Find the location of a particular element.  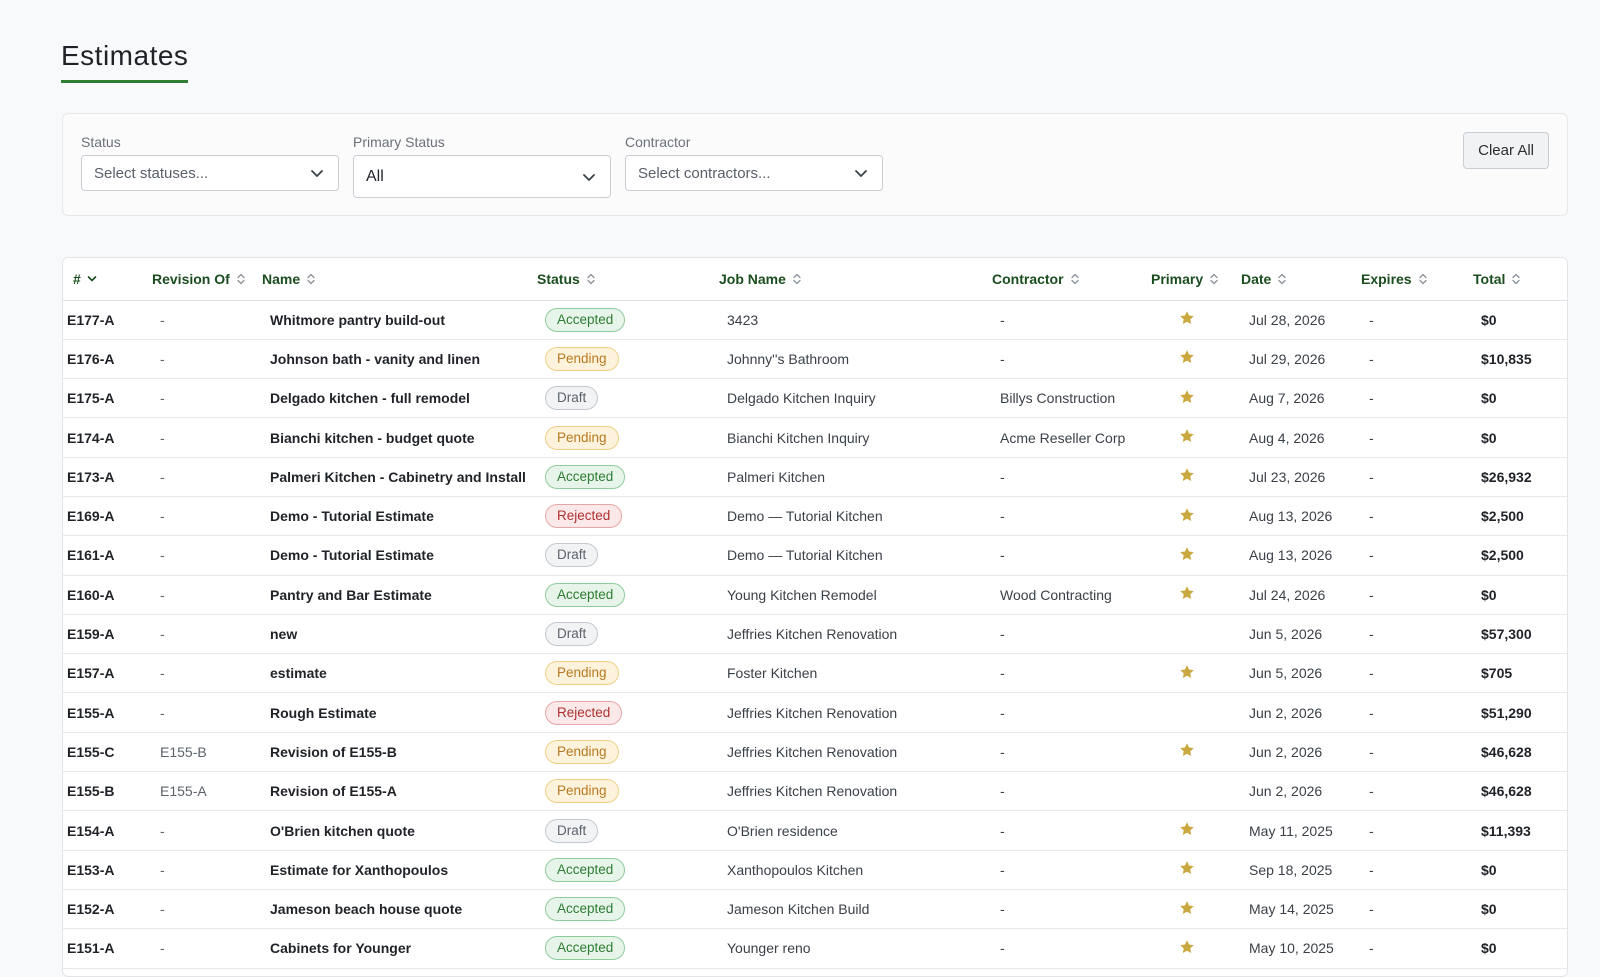

cell-total: $51,290 is located at coordinates (1515, 712).